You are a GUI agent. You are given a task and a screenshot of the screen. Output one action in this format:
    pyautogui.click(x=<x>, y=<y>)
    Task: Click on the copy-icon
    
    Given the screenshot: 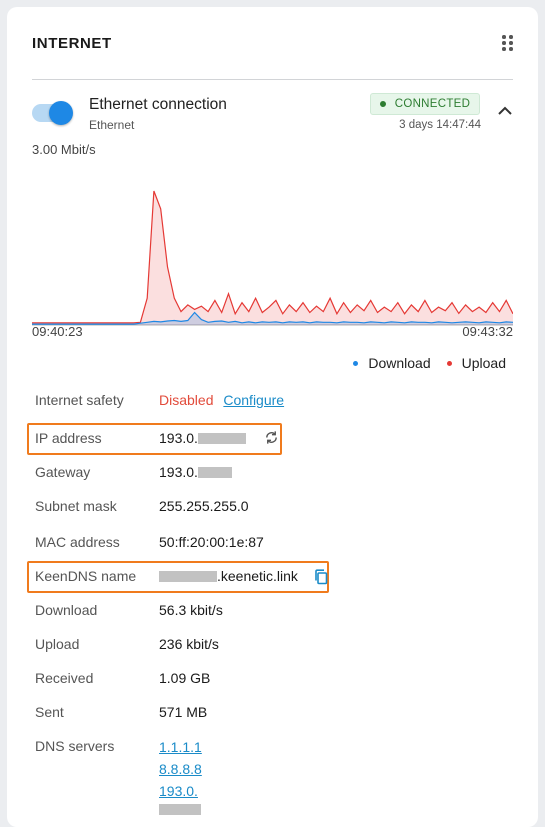 What is the action you would take?
    pyautogui.click(x=321, y=577)
    